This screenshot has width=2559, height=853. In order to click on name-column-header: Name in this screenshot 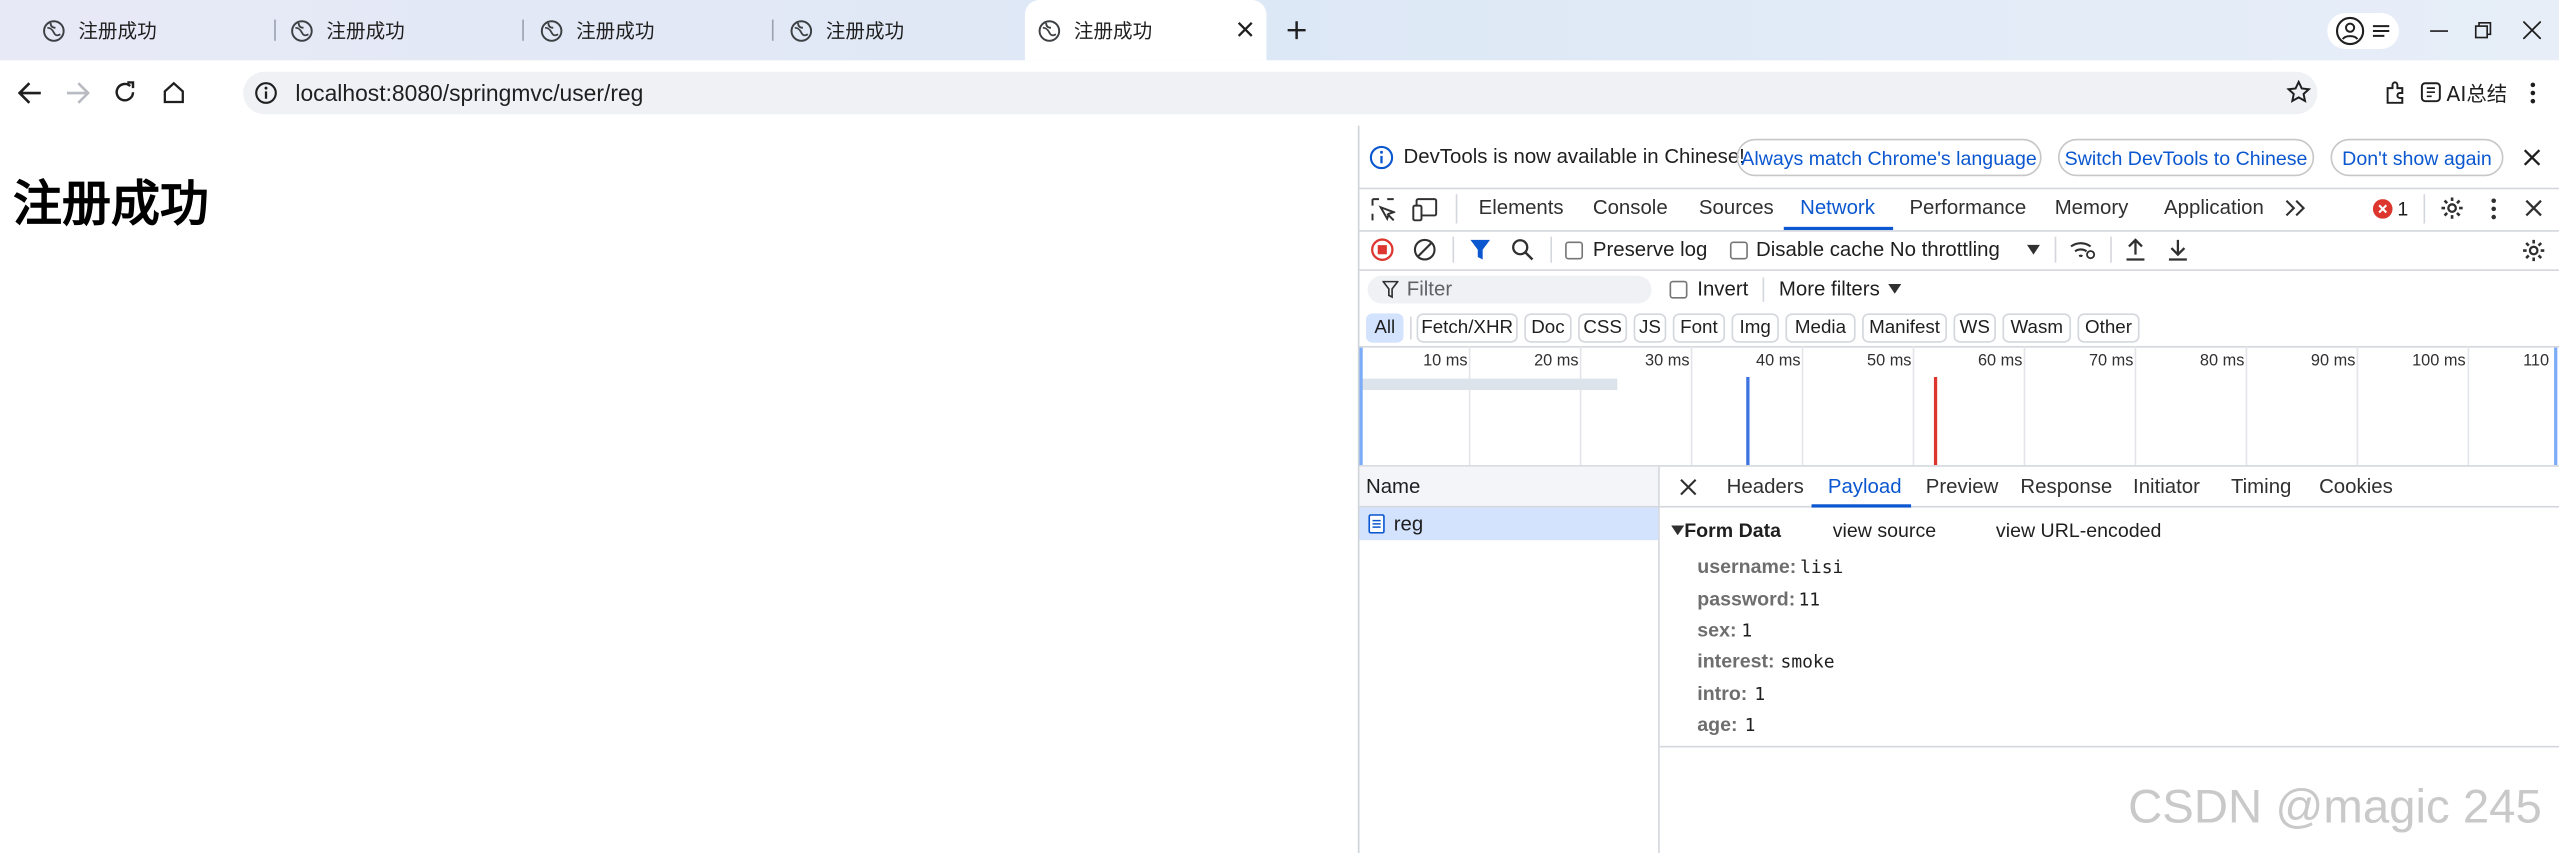, I will do `click(1393, 486)`.